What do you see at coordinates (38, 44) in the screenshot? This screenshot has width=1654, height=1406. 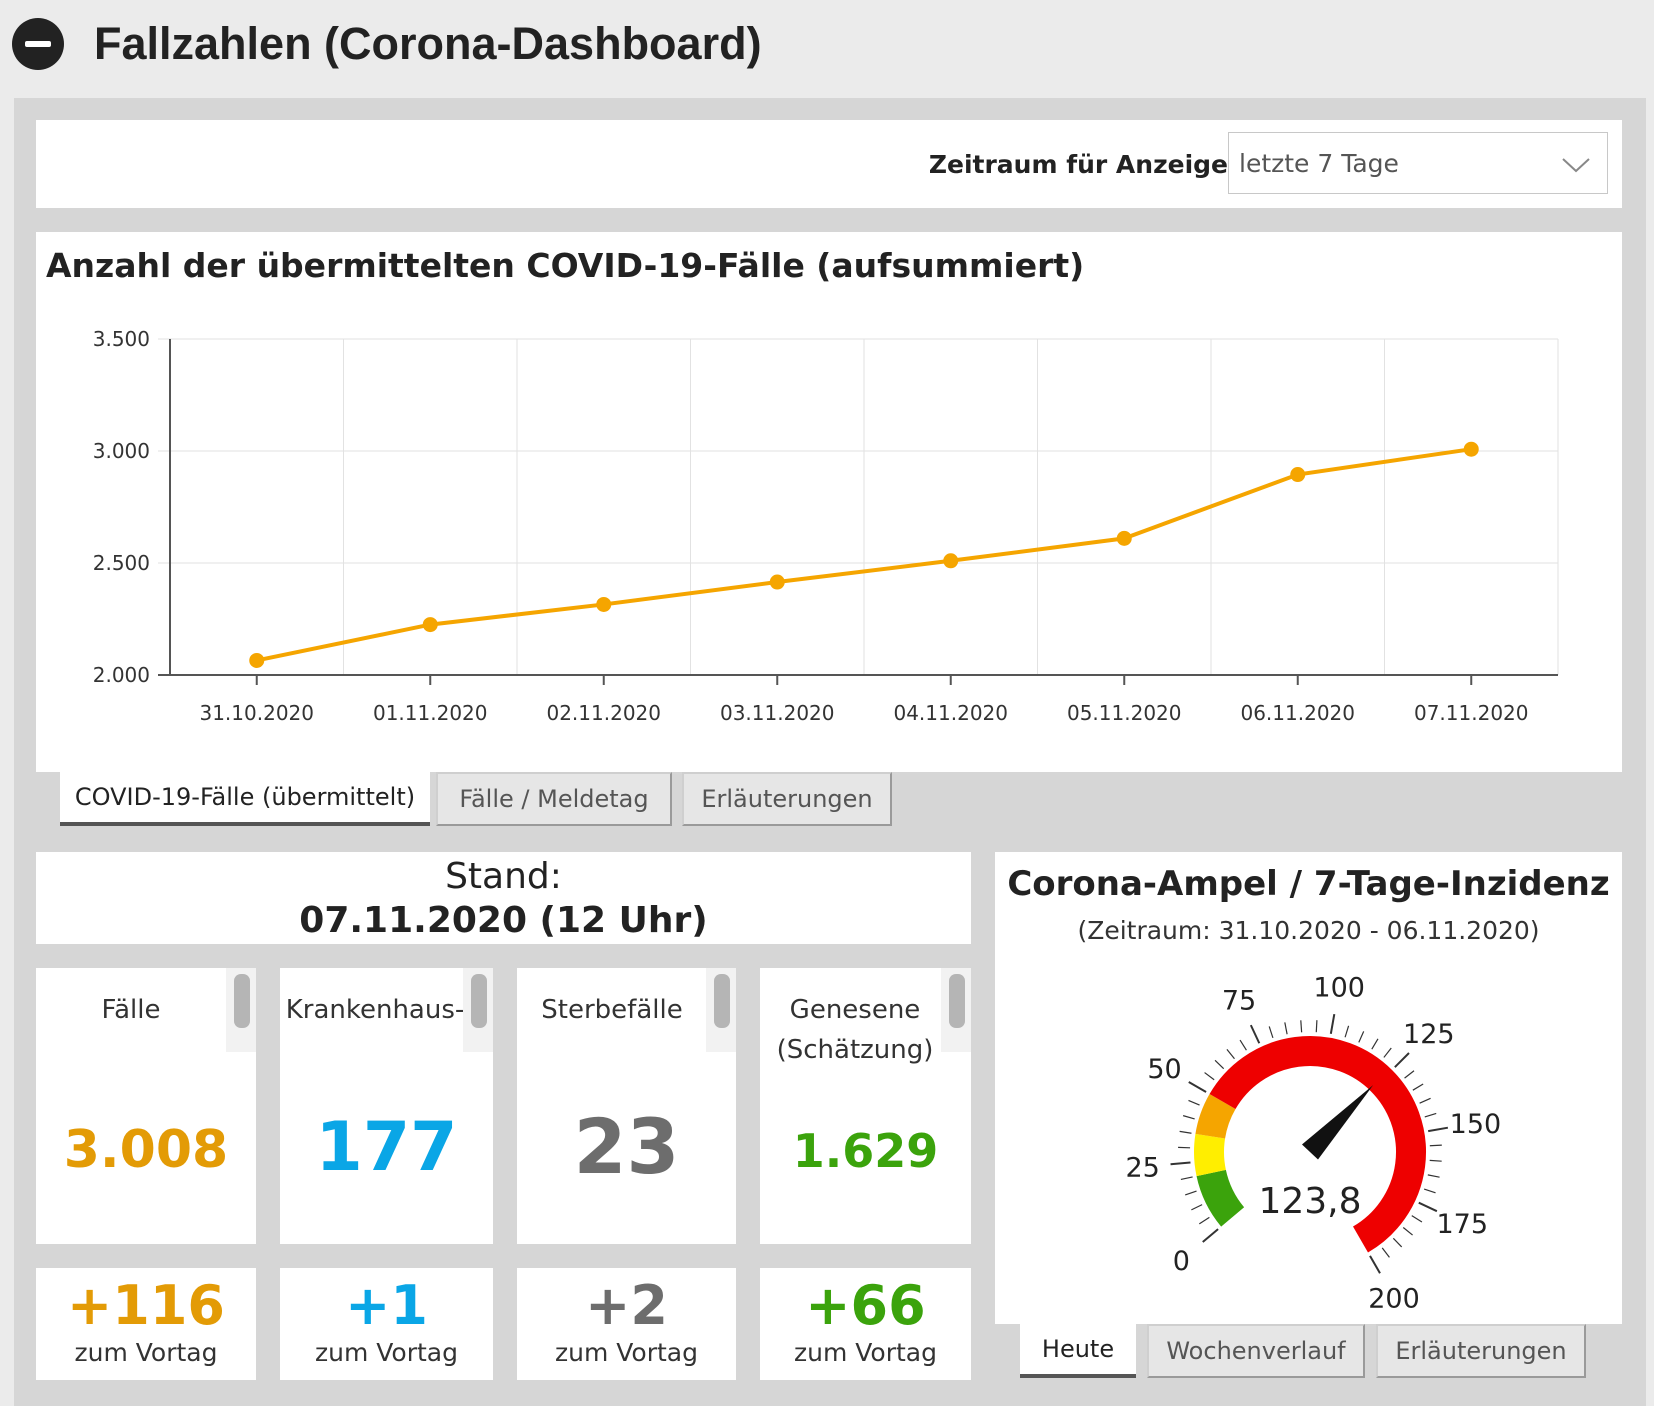 I see `collapse-minus-icon` at bounding box center [38, 44].